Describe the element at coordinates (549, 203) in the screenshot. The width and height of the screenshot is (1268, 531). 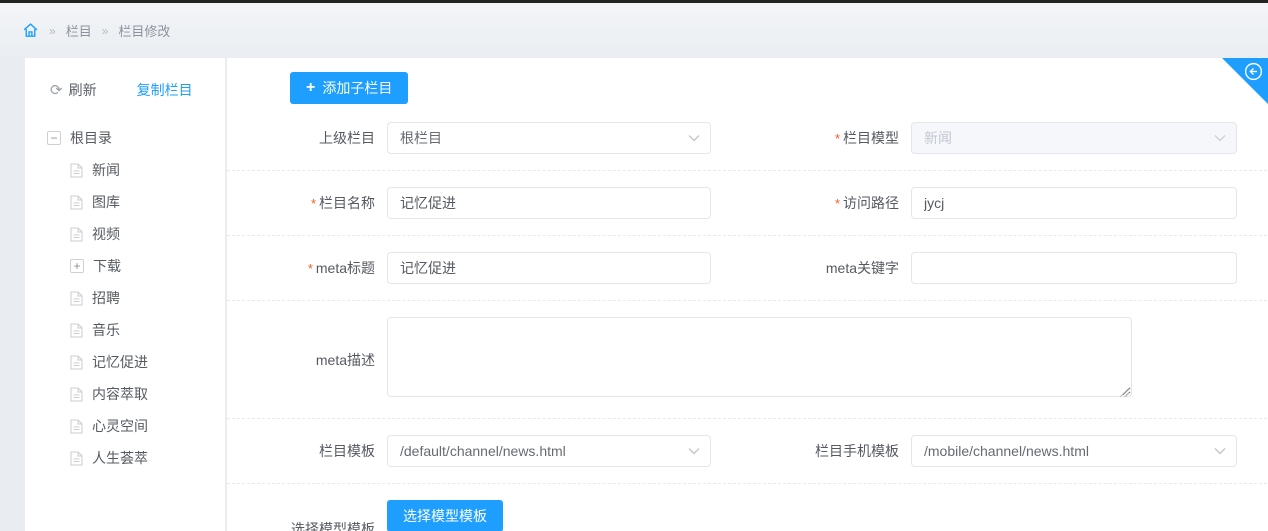
I see `column-name-input` at that location.